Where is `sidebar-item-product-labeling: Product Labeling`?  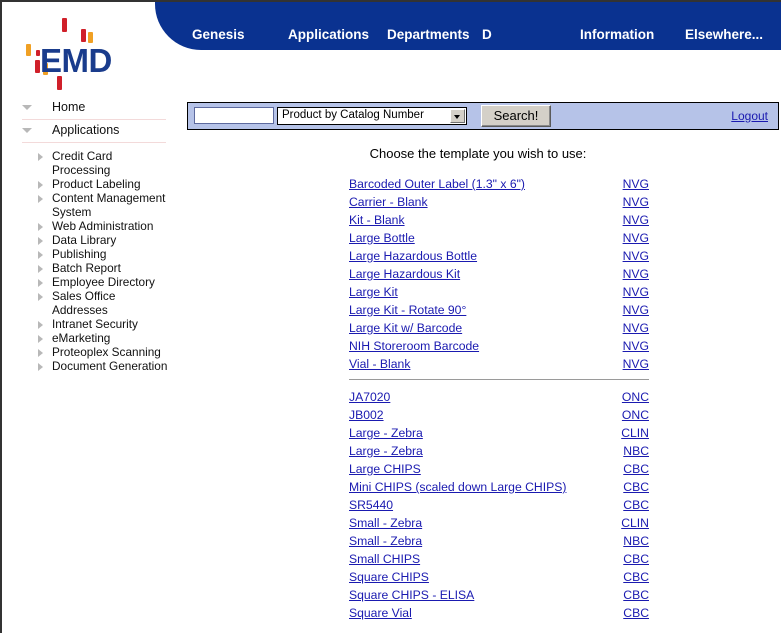
sidebar-item-product-labeling: Product Labeling is located at coordinates (88, 184).